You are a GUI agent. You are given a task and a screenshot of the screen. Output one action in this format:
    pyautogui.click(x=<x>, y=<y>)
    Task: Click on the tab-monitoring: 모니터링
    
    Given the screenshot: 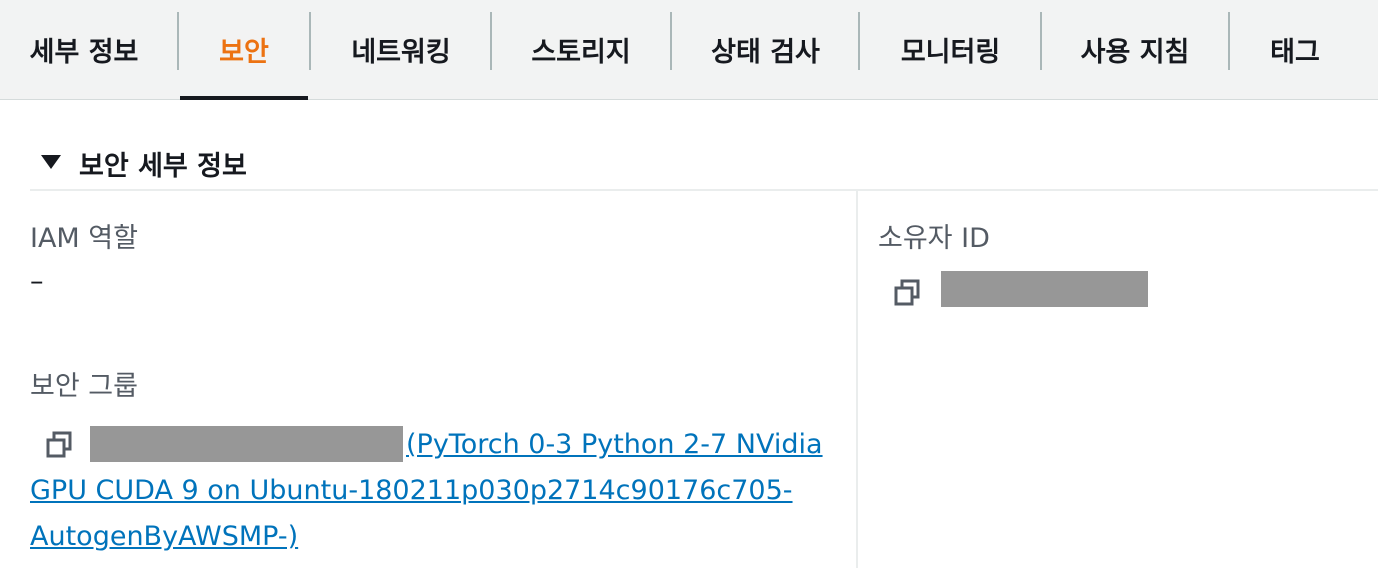 What is the action you would take?
    pyautogui.click(x=950, y=49)
    